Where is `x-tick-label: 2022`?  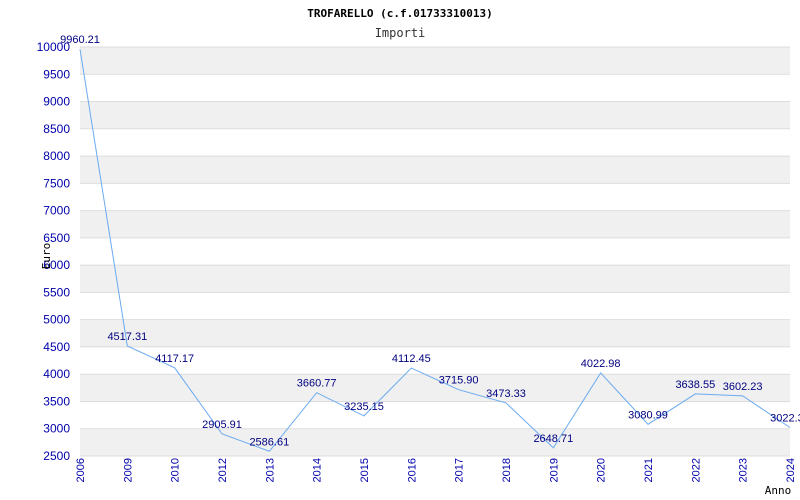
x-tick-label: 2022 is located at coordinates (696, 470).